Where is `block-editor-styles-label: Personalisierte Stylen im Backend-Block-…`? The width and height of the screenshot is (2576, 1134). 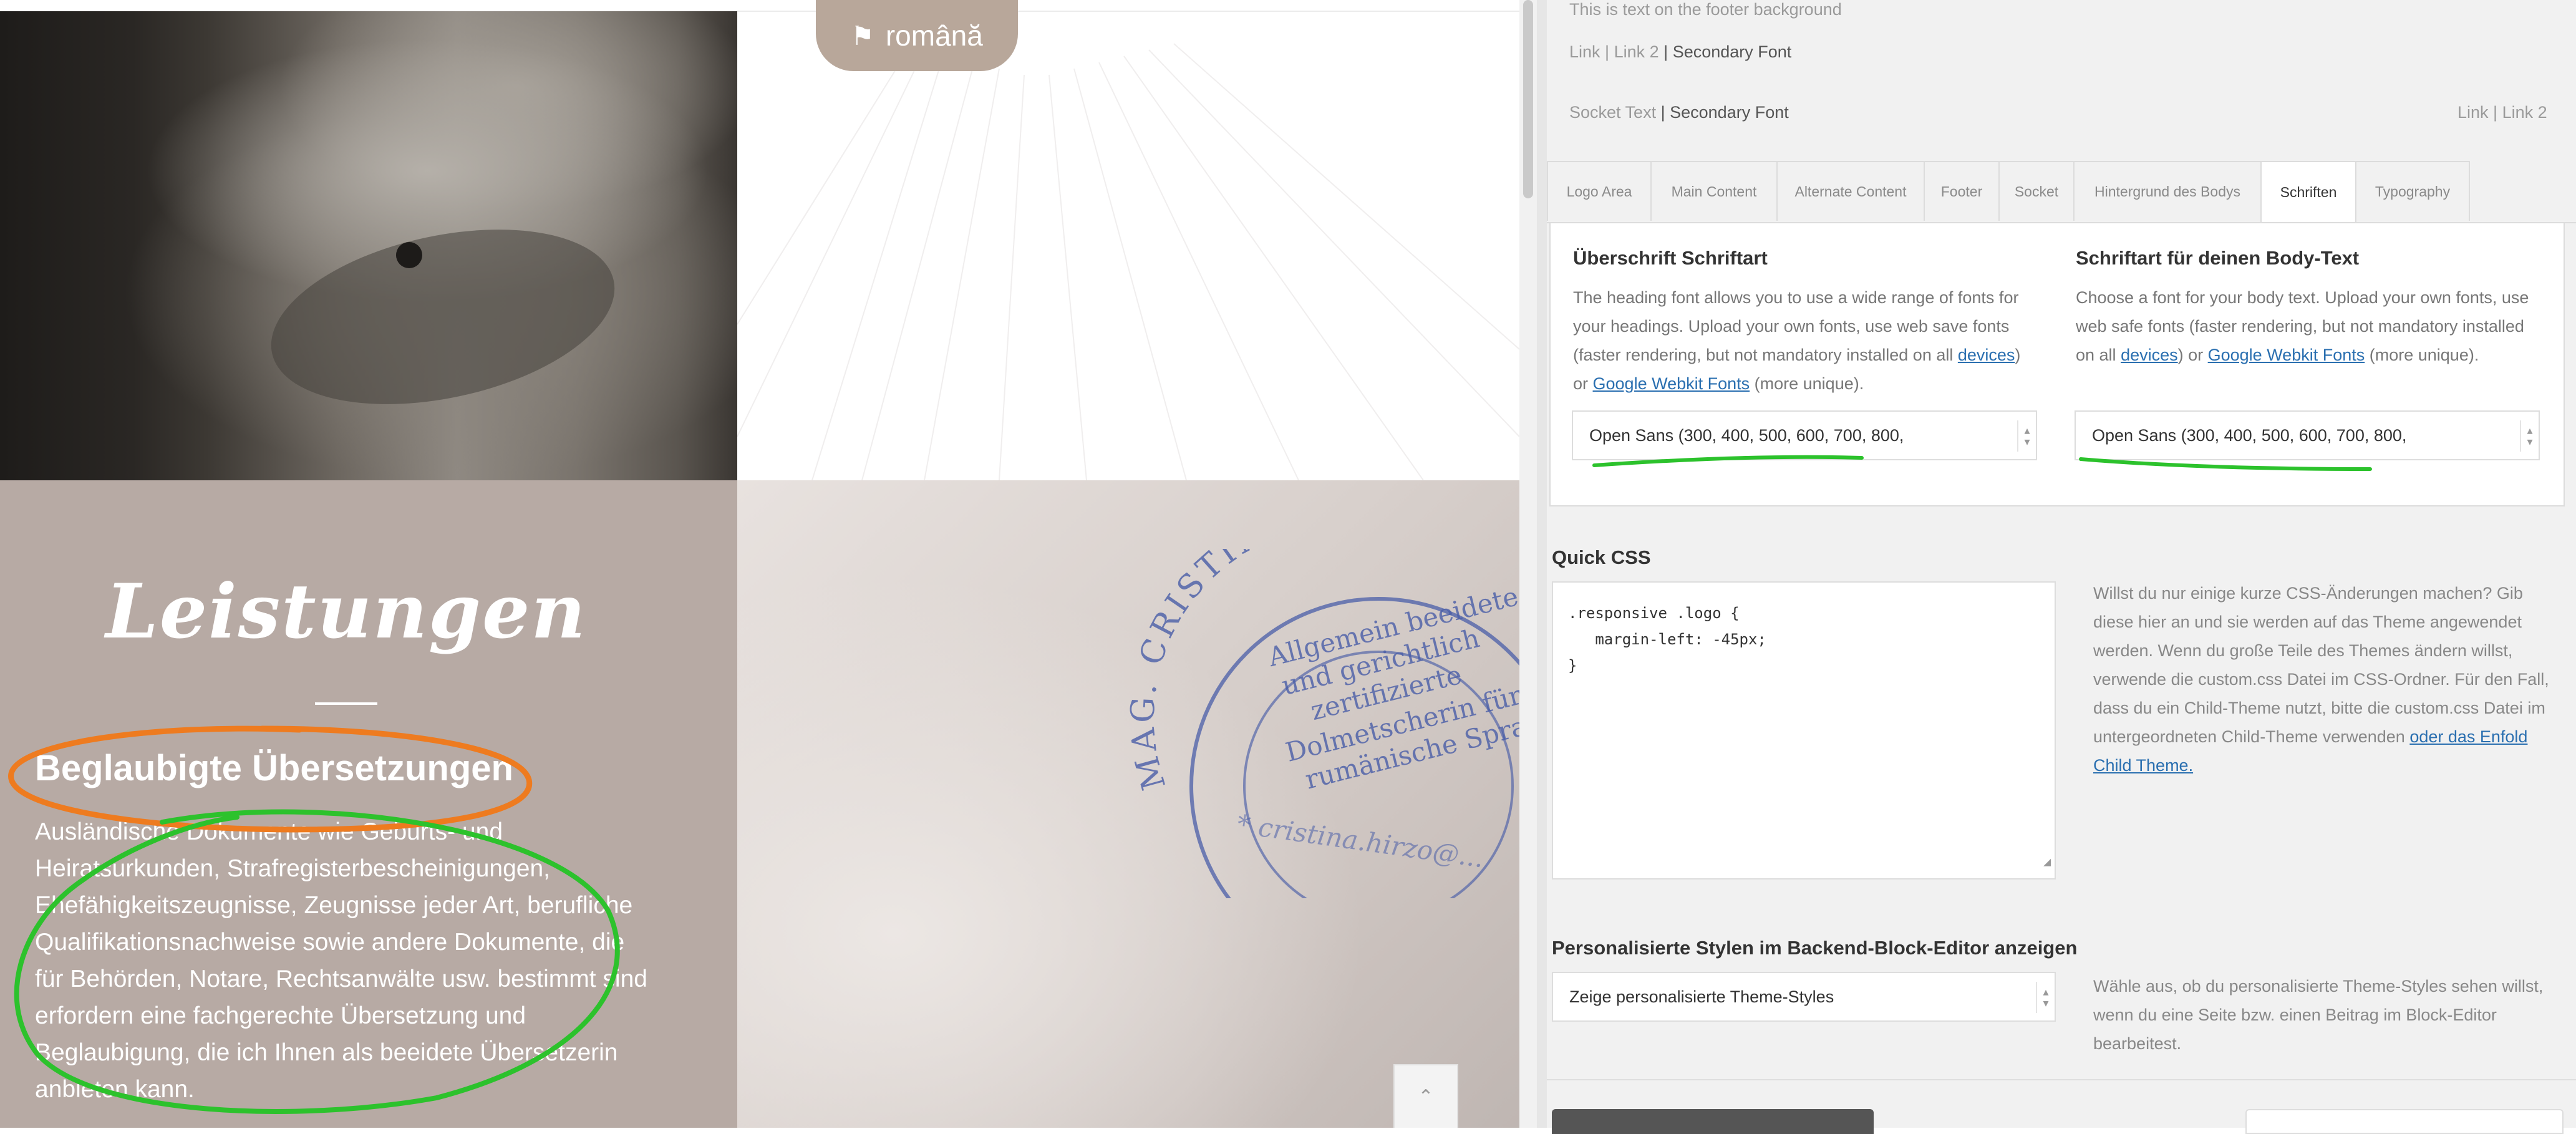
block-editor-styles-label: Personalisierte Stylen im Backend-Block-… is located at coordinates (1815, 948).